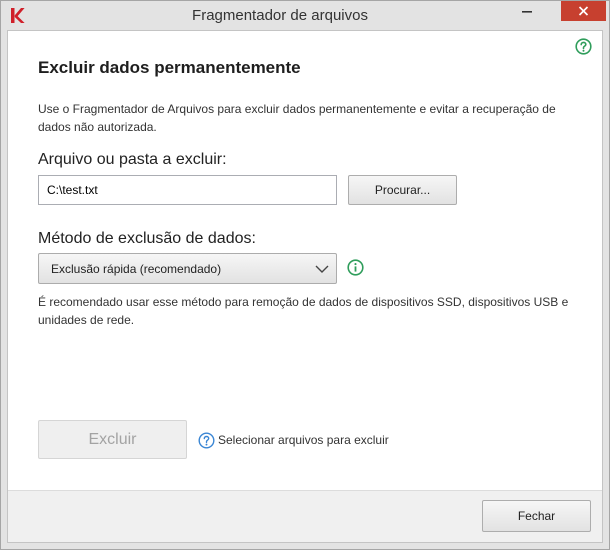 This screenshot has height=550, width=610. Describe the element at coordinates (18, 15) in the screenshot. I see `kaspersky-logo-icon` at that location.